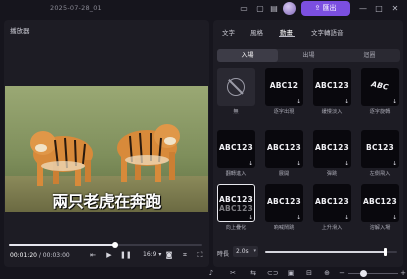  Describe the element at coordinates (244, 8) in the screenshot. I see `monitor-icon: ▭` at that location.